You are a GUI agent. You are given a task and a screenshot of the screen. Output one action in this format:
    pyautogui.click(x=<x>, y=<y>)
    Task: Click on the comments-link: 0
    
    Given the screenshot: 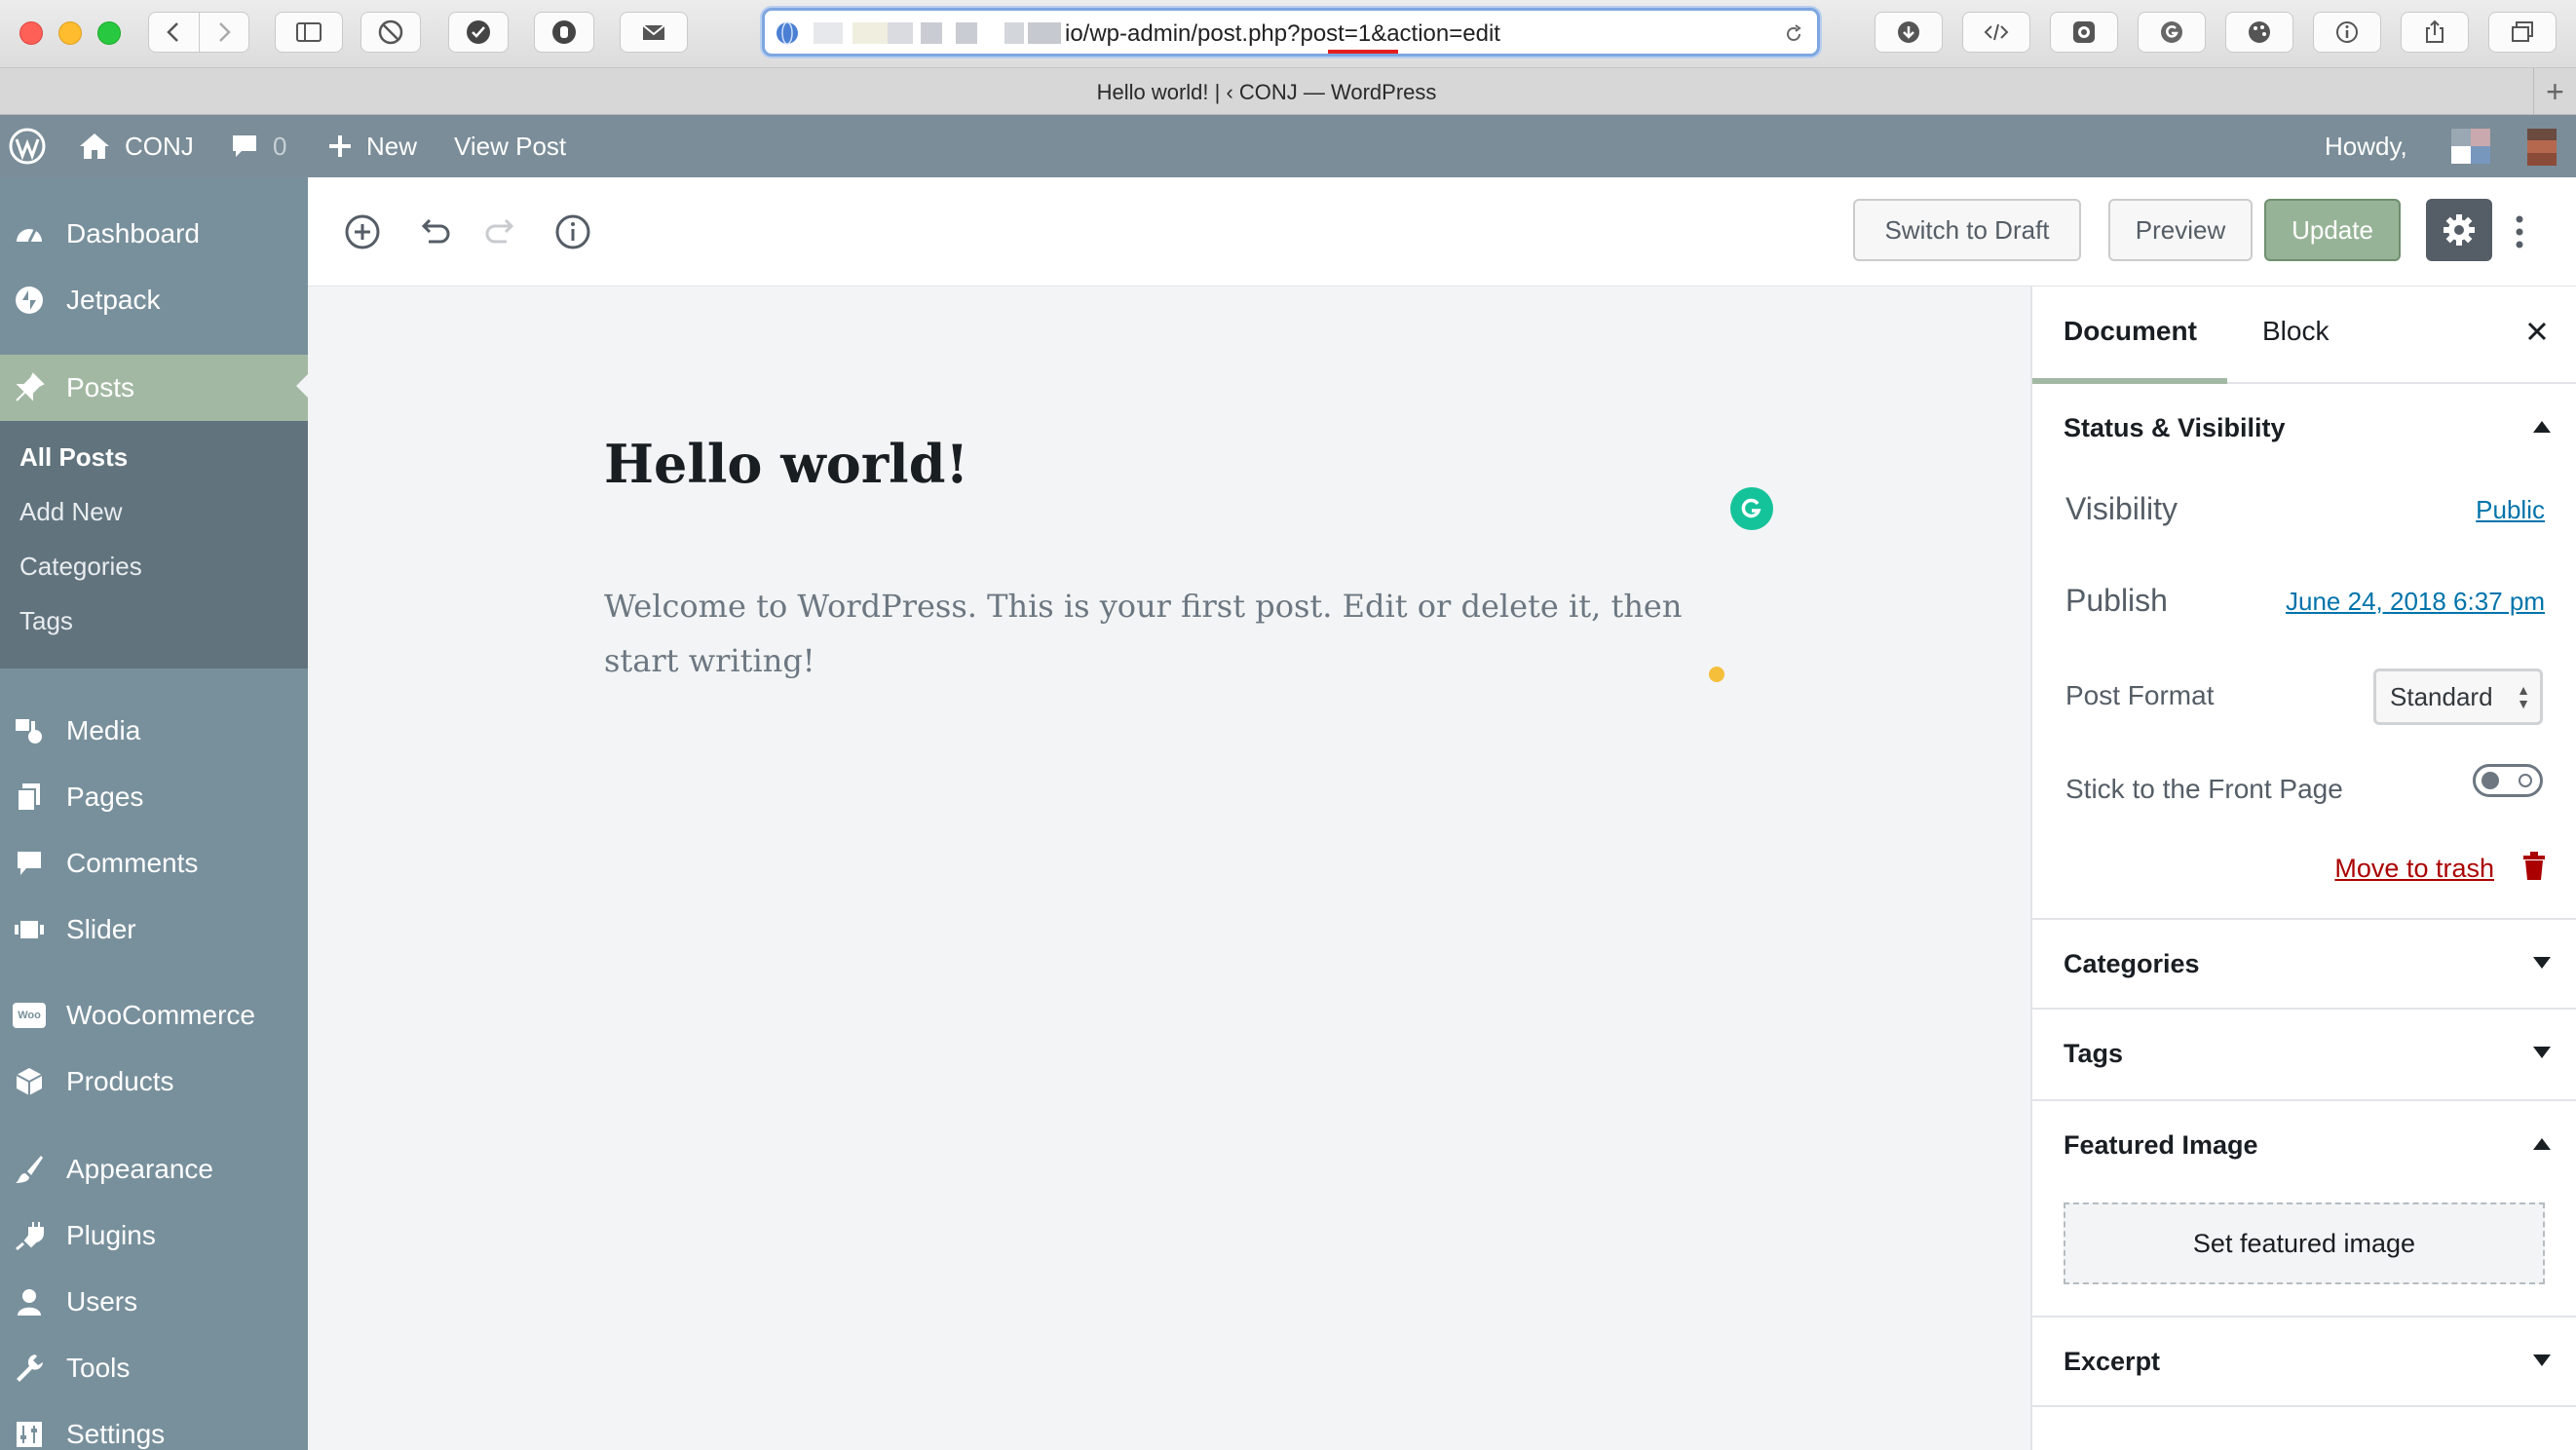 What is the action you would take?
    pyautogui.click(x=258, y=146)
    